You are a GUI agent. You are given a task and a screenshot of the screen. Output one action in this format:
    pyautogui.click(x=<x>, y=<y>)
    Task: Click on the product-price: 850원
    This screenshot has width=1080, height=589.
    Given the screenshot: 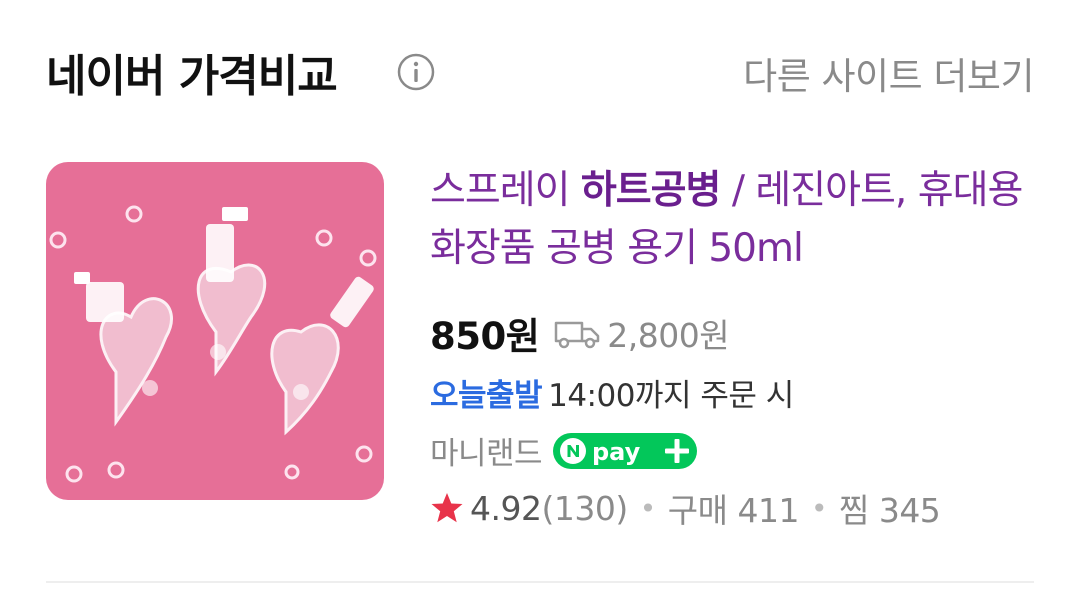 What is the action you would take?
    pyautogui.click(x=485, y=336)
    